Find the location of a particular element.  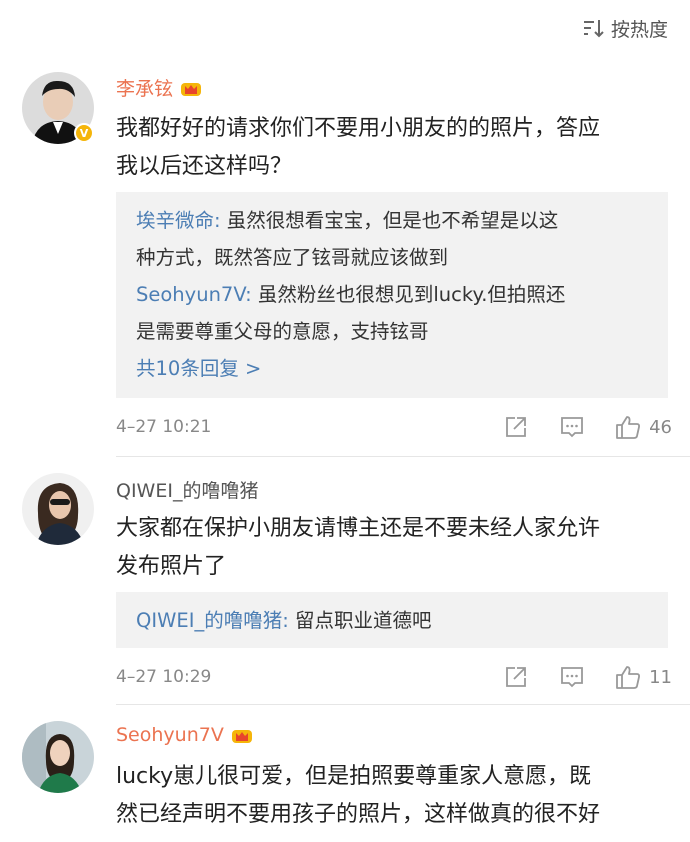

verified-badge-icon: V is located at coordinates (84, 133).